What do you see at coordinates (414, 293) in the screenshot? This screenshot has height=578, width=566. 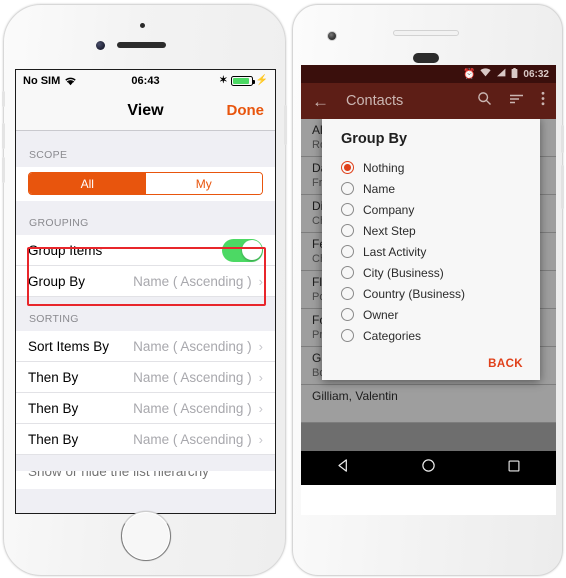 I see `radio-label: Country (Business)` at bounding box center [414, 293].